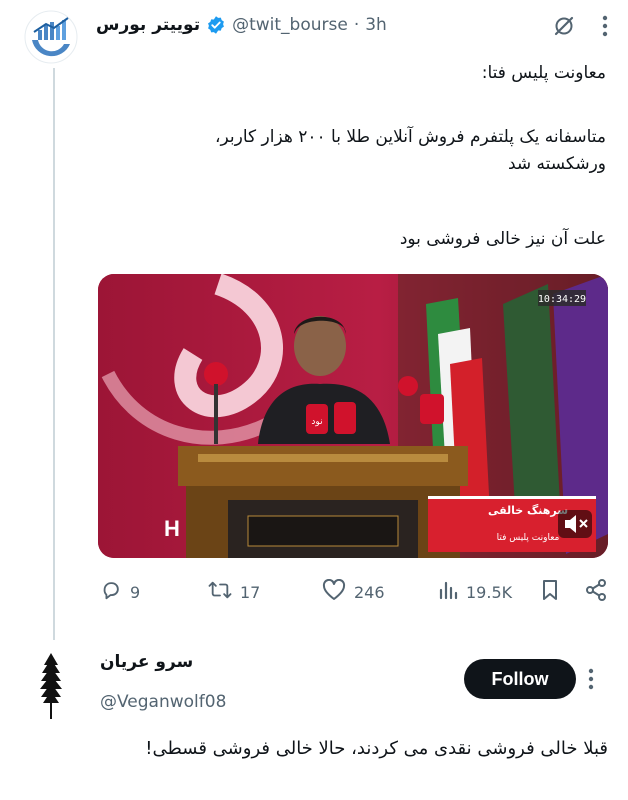  I want to click on grok-icon, so click(564, 28).